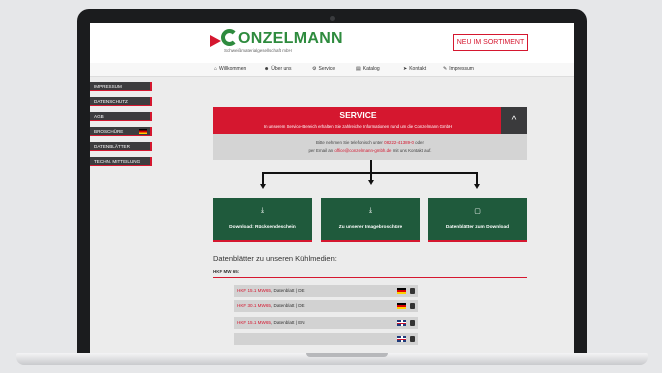 The image size is (662, 373). What do you see at coordinates (477, 227) in the screenshot?
I see `button-label: Datenblätter zum Download` at bounding box center [477, 227].